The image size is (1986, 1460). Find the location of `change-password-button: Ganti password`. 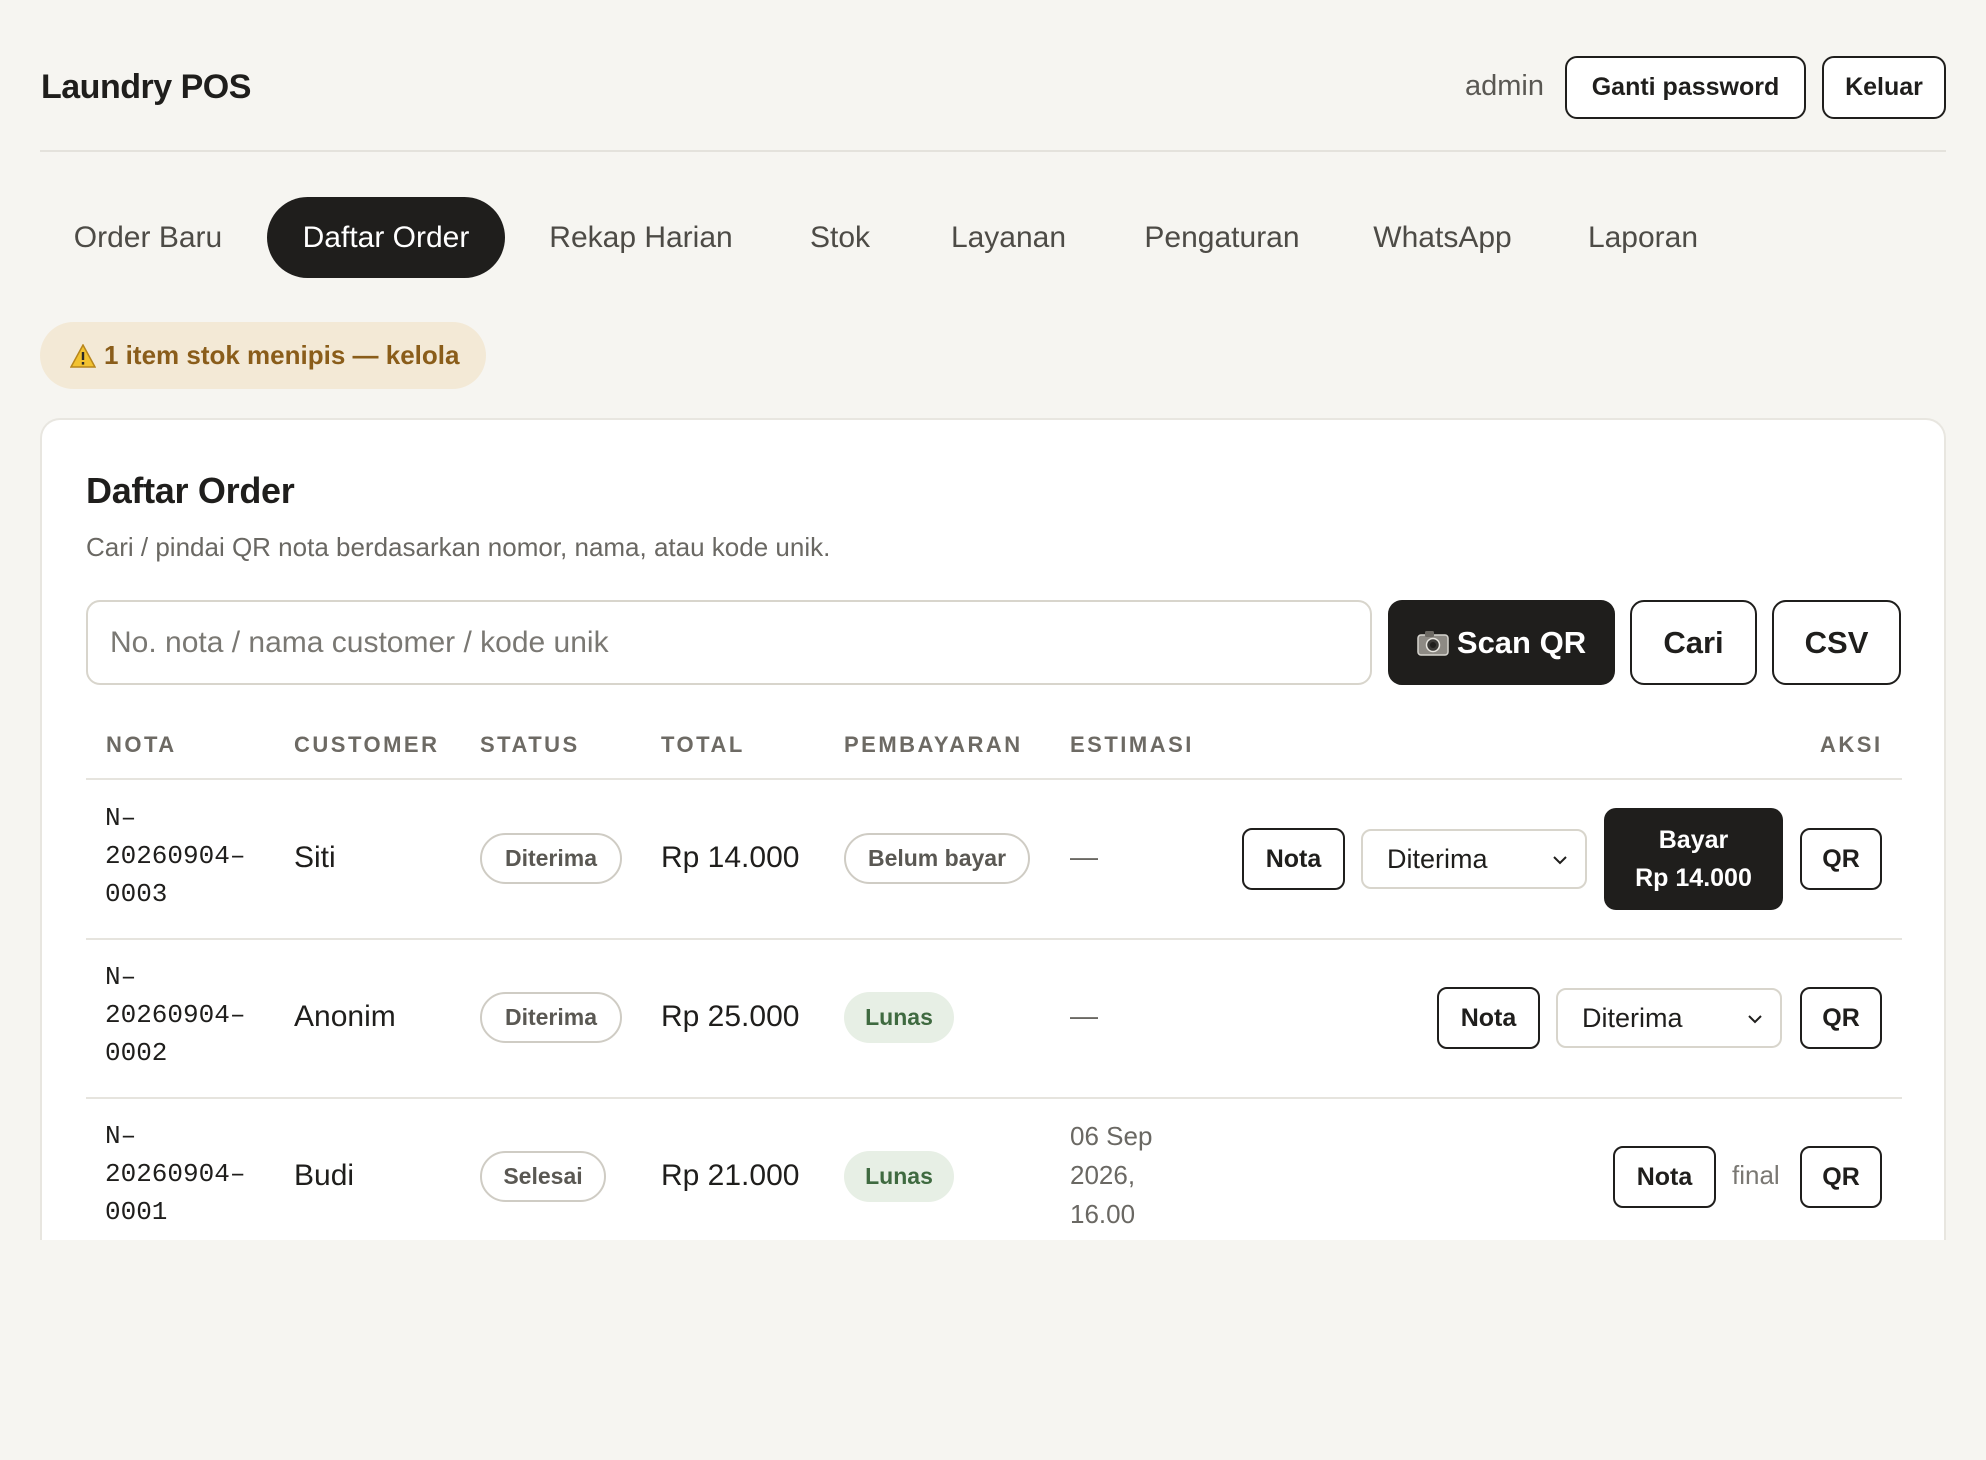

change-password-button: Ganti password is located at coordinates (1685, 87).